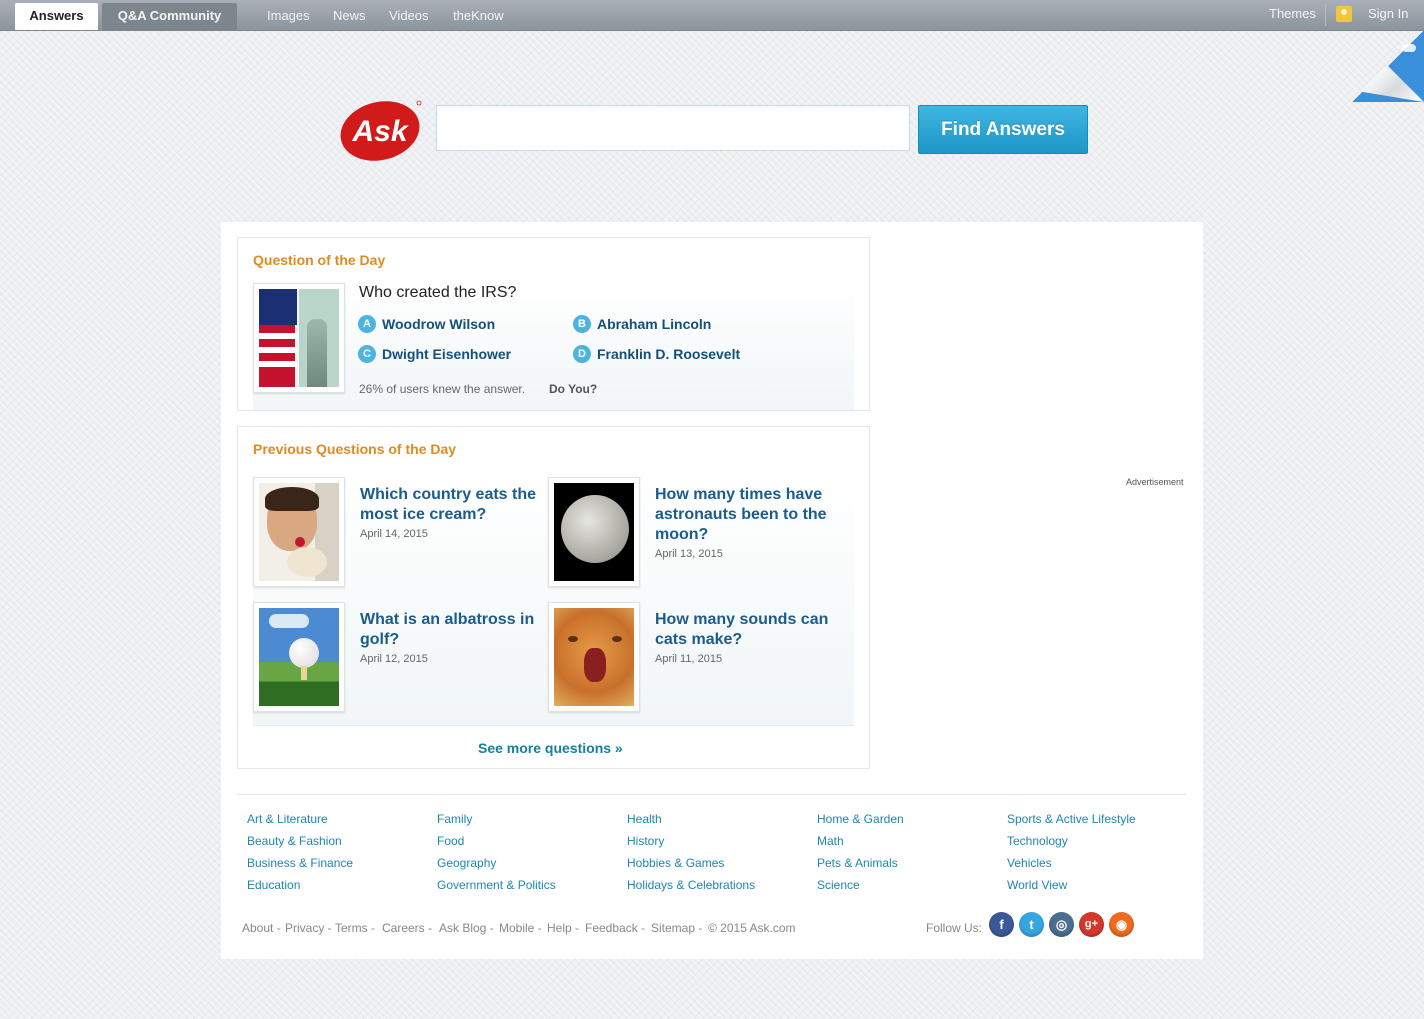 Image resolution: width=1424 pixels, height=1019 pixels. Describe the element at coordinates (1031, 924) in the screenshot. I see `twitter-icon: t` at that location.